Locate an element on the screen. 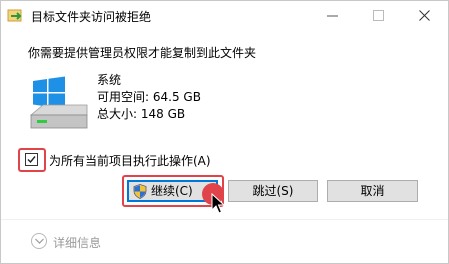  drive-free-space: 可用空间: 64.5 GB is located at coordinates (149, 97).